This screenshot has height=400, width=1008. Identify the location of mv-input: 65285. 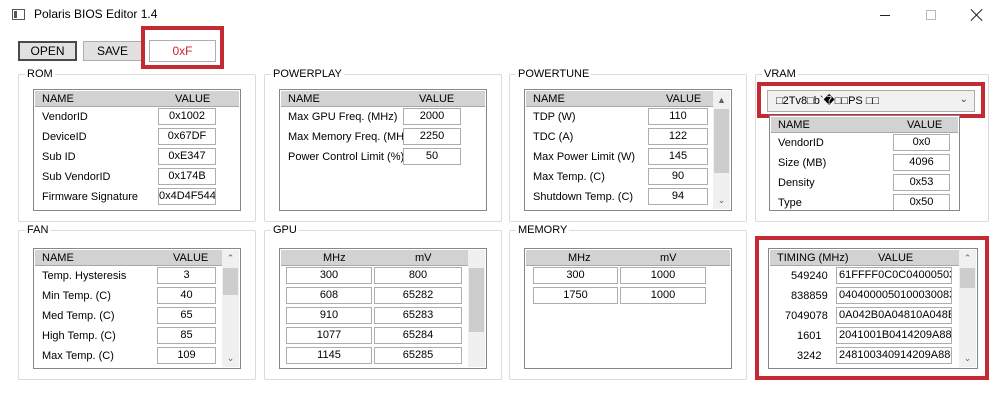
(418, 355).